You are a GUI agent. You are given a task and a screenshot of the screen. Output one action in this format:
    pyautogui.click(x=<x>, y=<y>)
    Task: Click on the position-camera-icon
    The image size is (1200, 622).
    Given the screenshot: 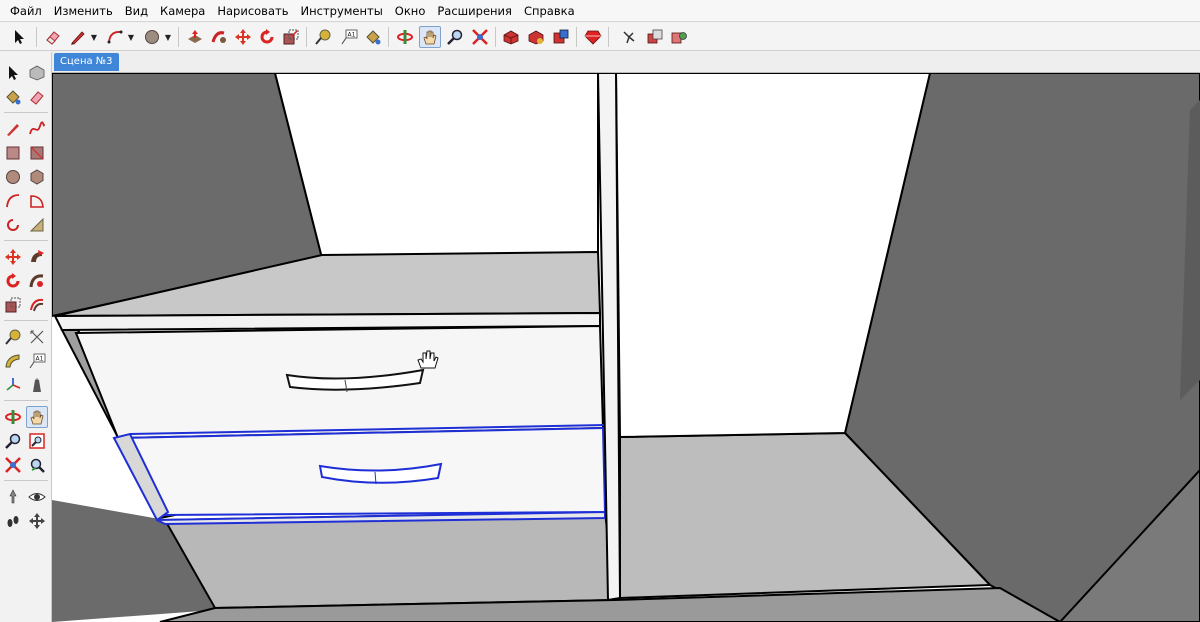 What is the action you would take?
    pyautogui.click(x=13, y=497)
    